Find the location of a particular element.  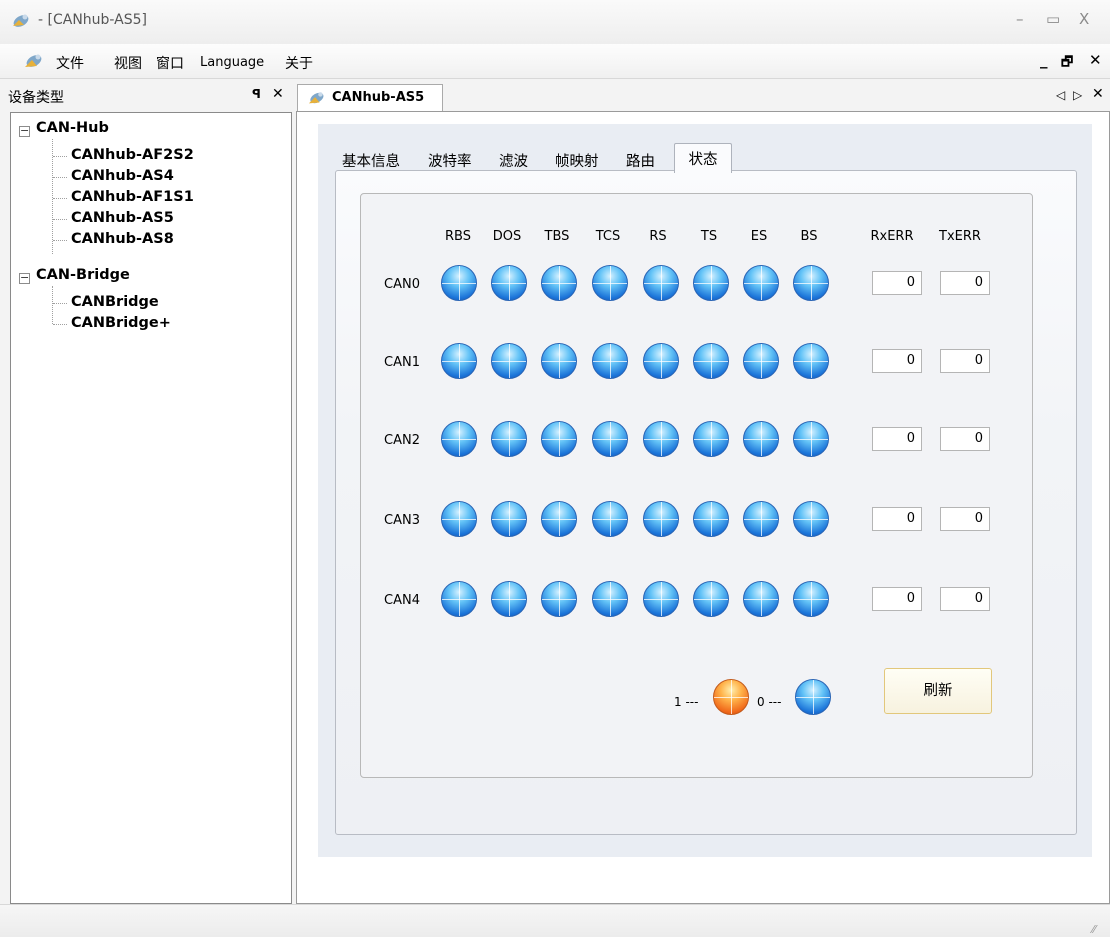

legend-led-blue is located at coordinates (813, 697).